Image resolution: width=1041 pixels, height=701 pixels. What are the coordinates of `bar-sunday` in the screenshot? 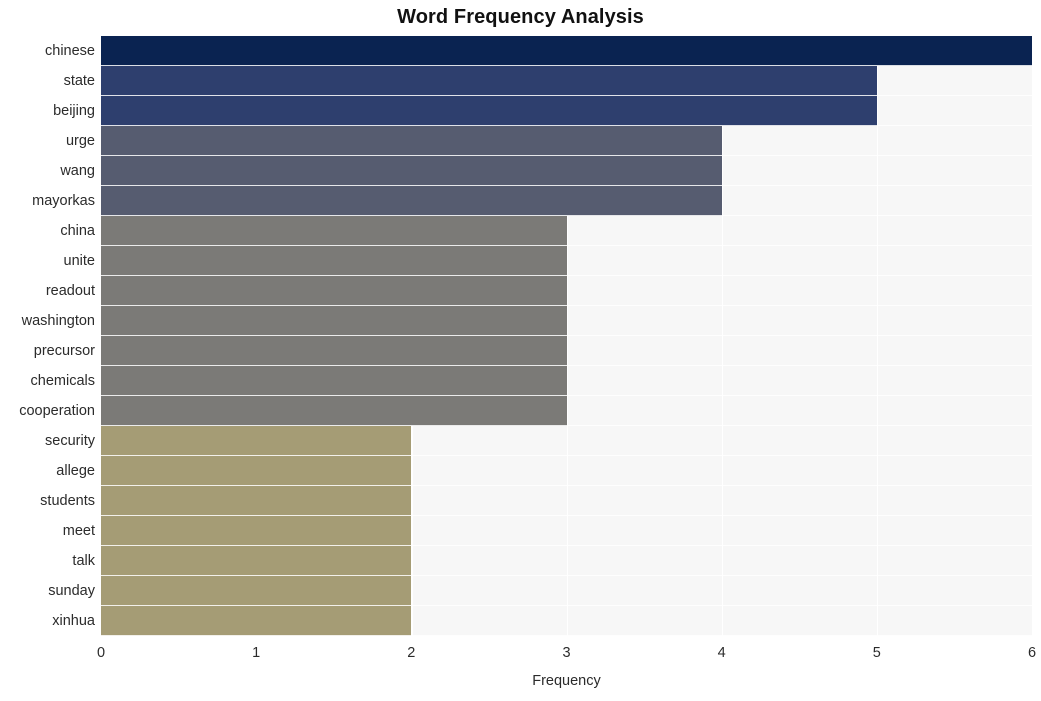 It's located at (256, 591).